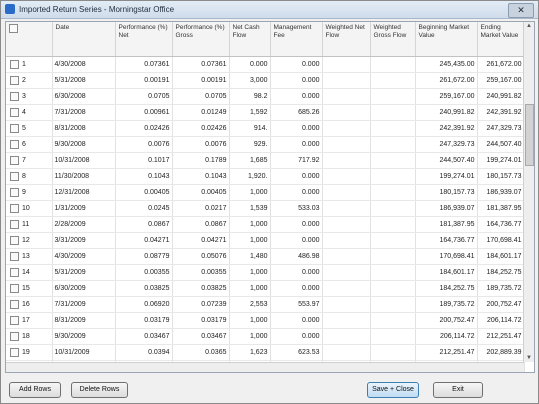 Image resolution: width=539 pixels, height=404 pixels. Describe the element at coordinates (144, 128) in the screenshot. I see `performance-net-cell: 0.02426` at that location.